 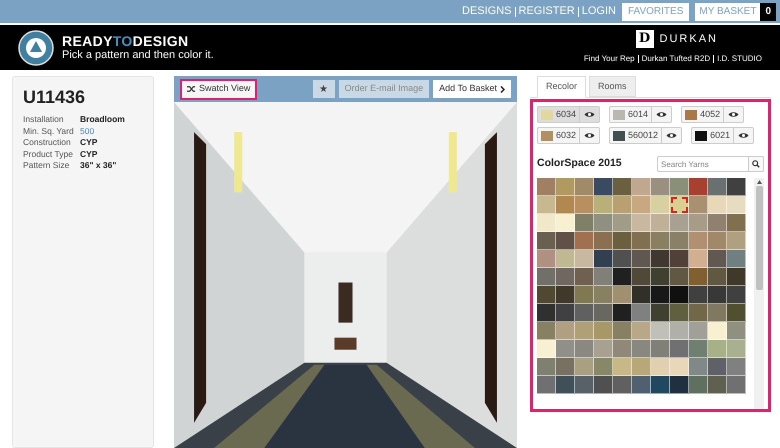 What do you see at coordinates (568, 135) in the screenshot?
I see `color-chip: 6032` at bounding box center [568, 135].